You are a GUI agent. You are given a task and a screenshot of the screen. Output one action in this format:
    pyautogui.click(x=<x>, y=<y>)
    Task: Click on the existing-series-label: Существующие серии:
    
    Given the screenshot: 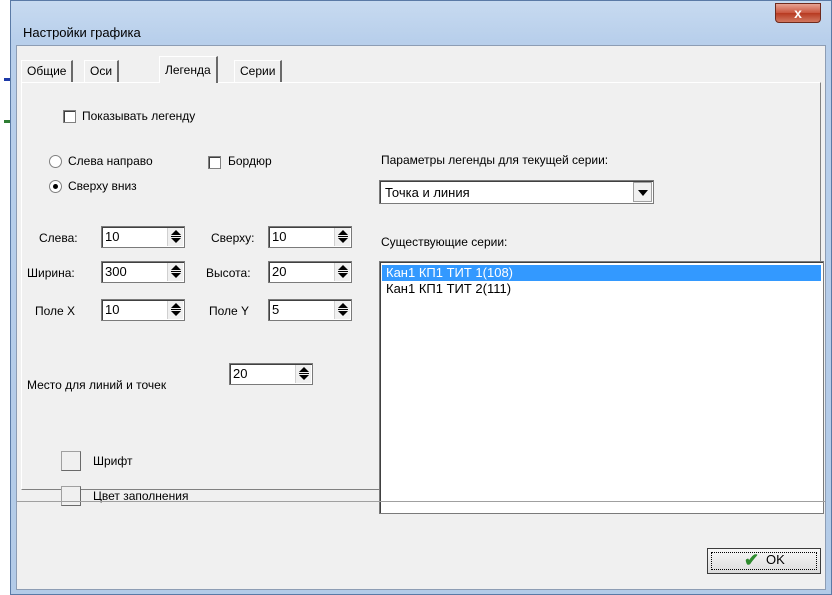 What is the action you would take?
    pyautogui.click(x=444, y=242)
    